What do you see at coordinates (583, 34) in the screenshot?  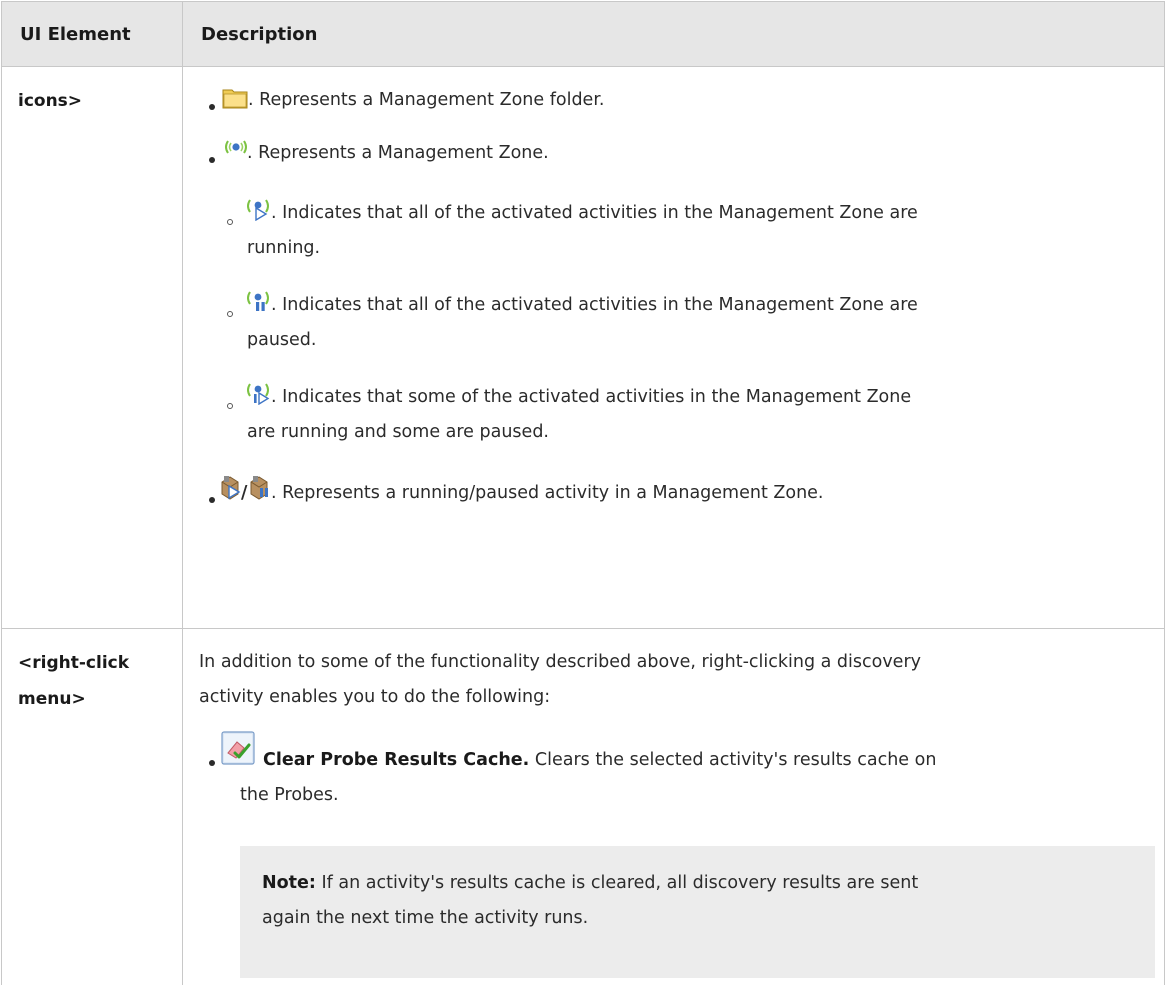 I see `table-header: UI Element Description` at bounding box center [583, 34].